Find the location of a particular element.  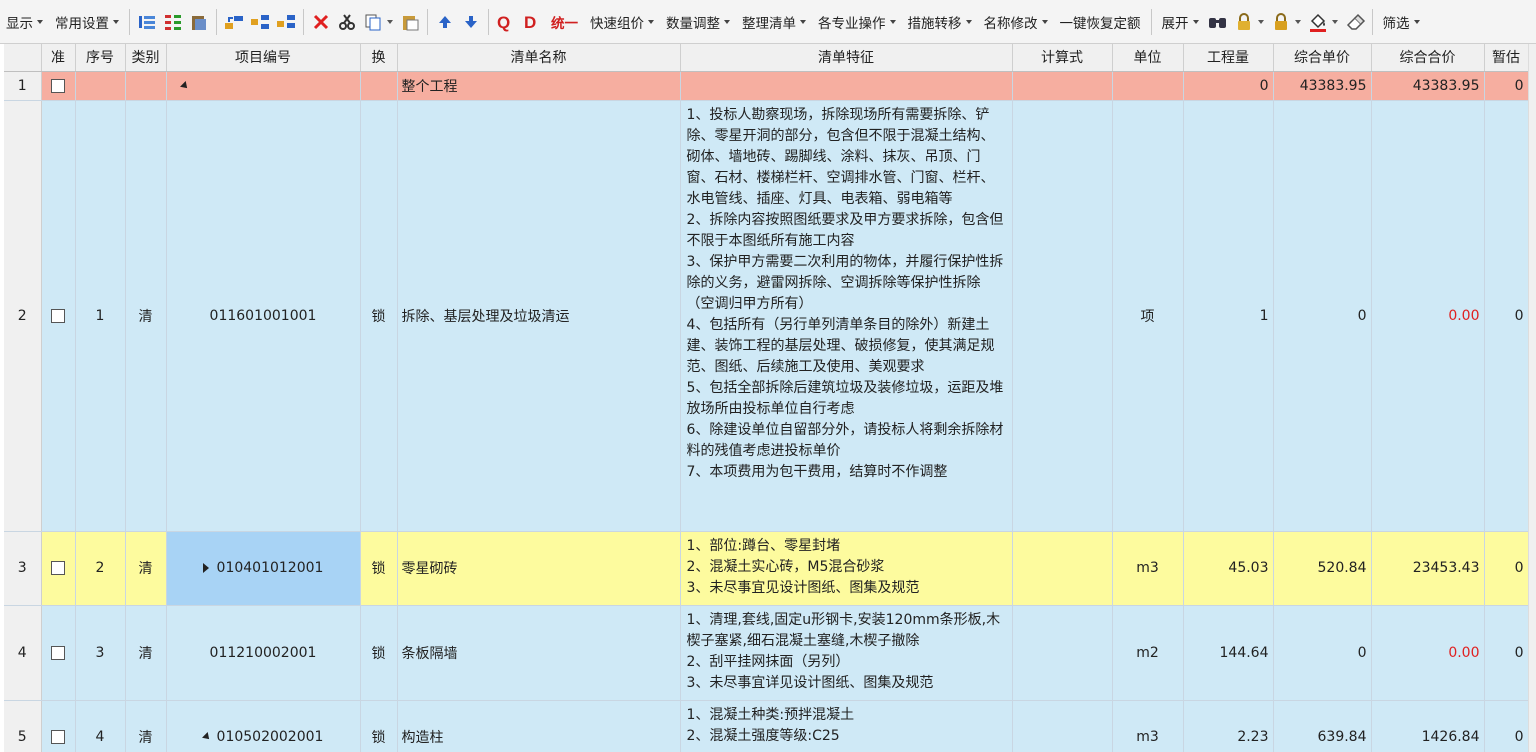

restore-quota-button: 一键恢复定额 is located at coordinates (1100, 21).